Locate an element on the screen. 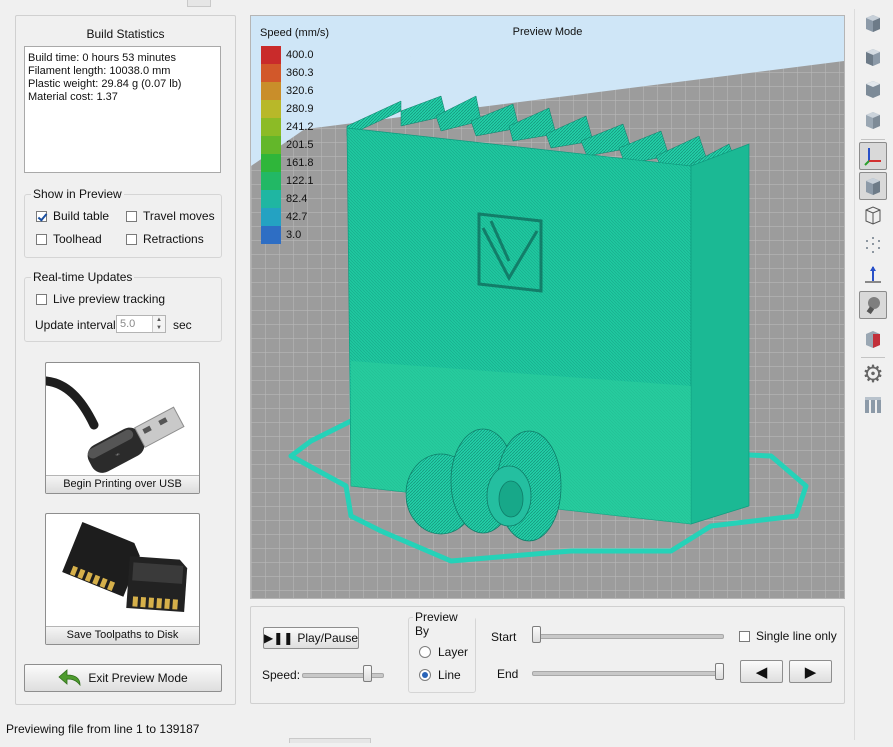 The height and width of the screenshot is (747, 893). axes-icon is located at coordinates (872, 157).